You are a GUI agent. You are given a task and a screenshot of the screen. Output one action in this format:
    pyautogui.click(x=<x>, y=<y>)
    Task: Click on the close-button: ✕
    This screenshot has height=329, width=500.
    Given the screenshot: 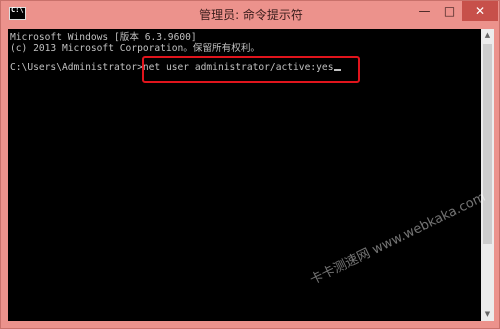 What is the action you would take?
    pyautogui.click(x=480, y=11)
    